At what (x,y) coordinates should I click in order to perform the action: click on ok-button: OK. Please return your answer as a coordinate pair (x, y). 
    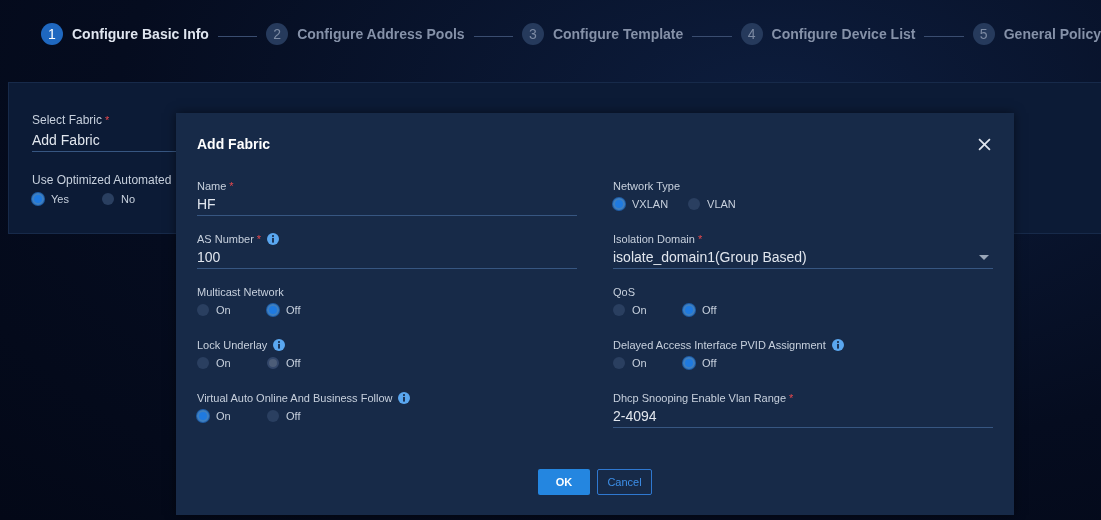
    Looking at the image, I should click on (564, 482).